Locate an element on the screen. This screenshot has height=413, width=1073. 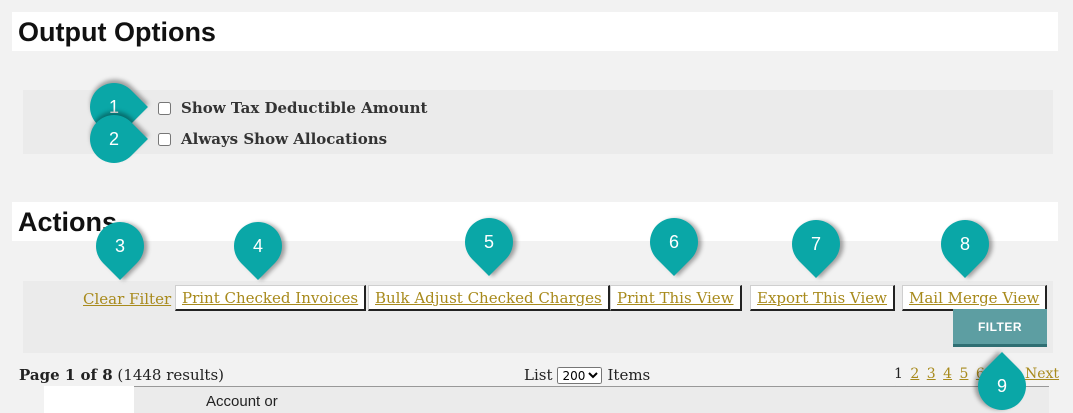
current-page: 1 is located at coordinates (898, 374).